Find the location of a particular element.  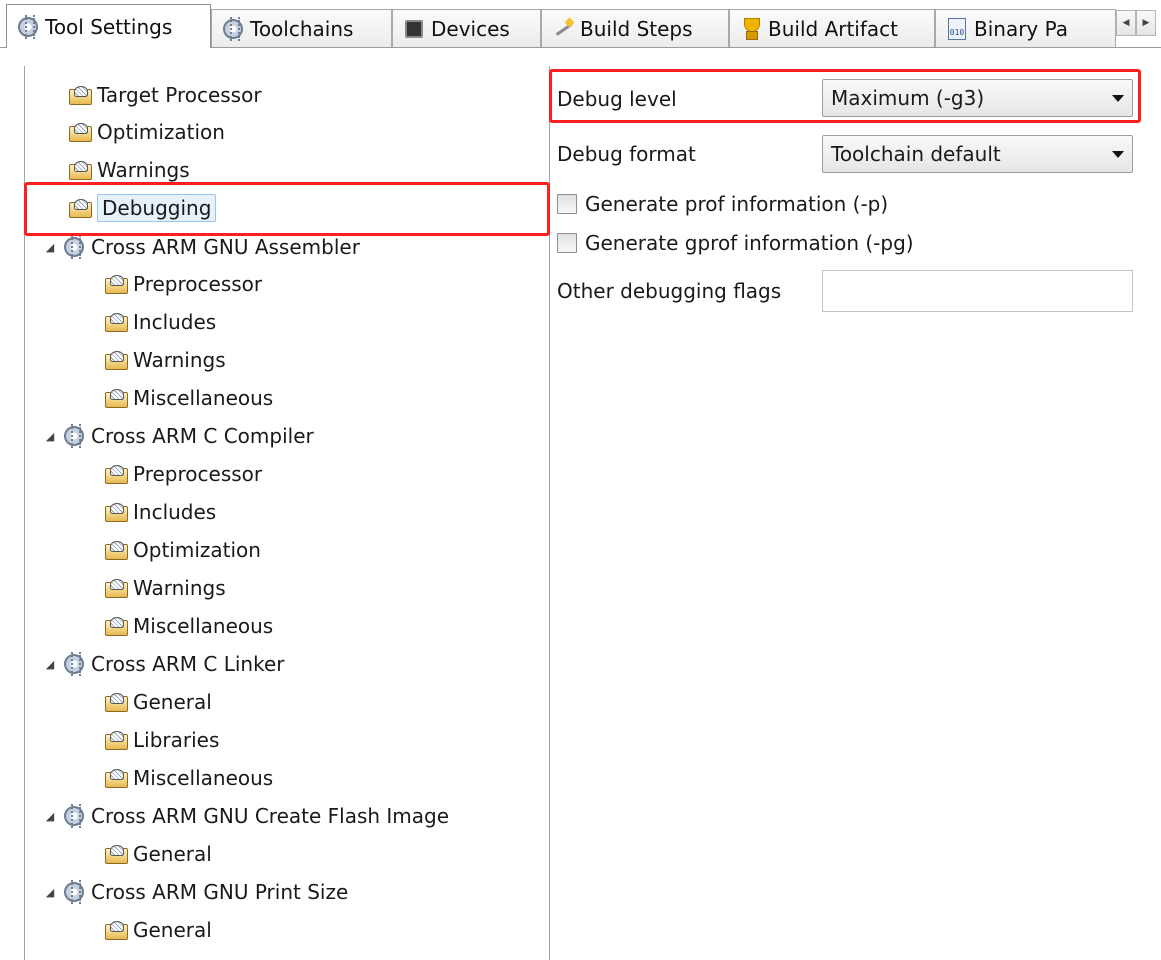

debug-level-label: Debug level is located at coordinates (617, 99).